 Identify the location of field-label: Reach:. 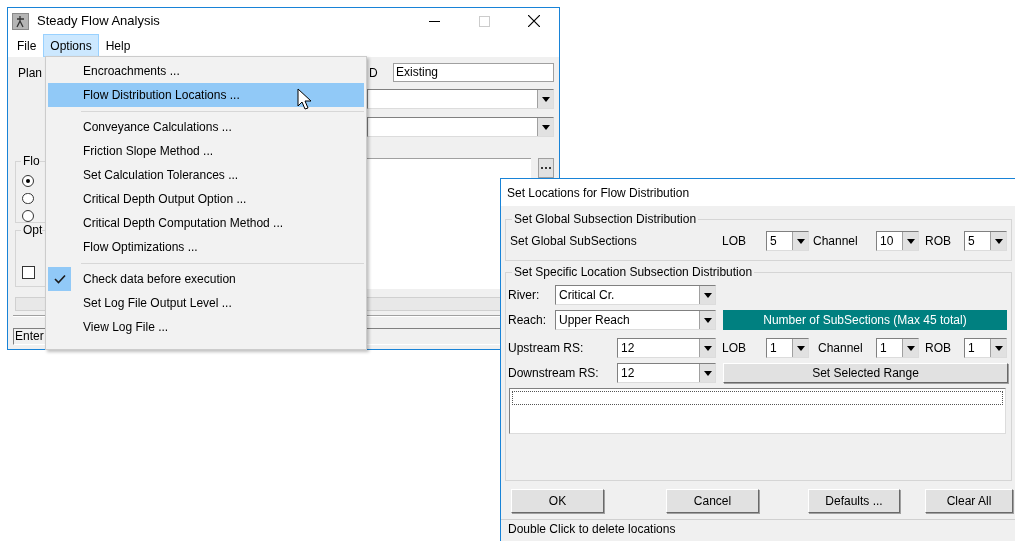
(528, 320).